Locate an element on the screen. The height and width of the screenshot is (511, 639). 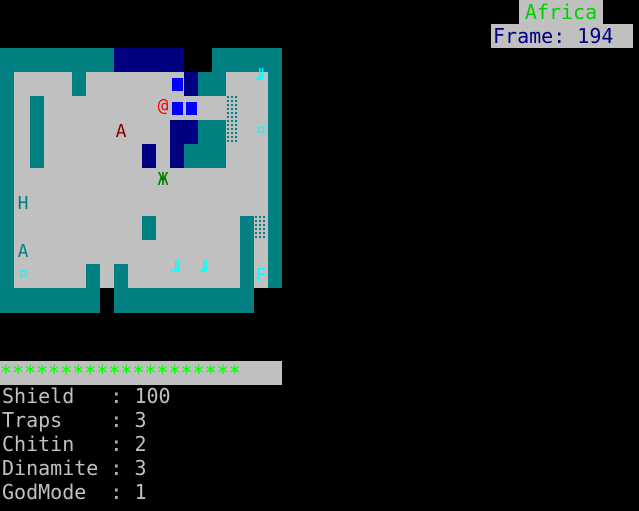
level-name: Africa is located at coordinates (561, 12).